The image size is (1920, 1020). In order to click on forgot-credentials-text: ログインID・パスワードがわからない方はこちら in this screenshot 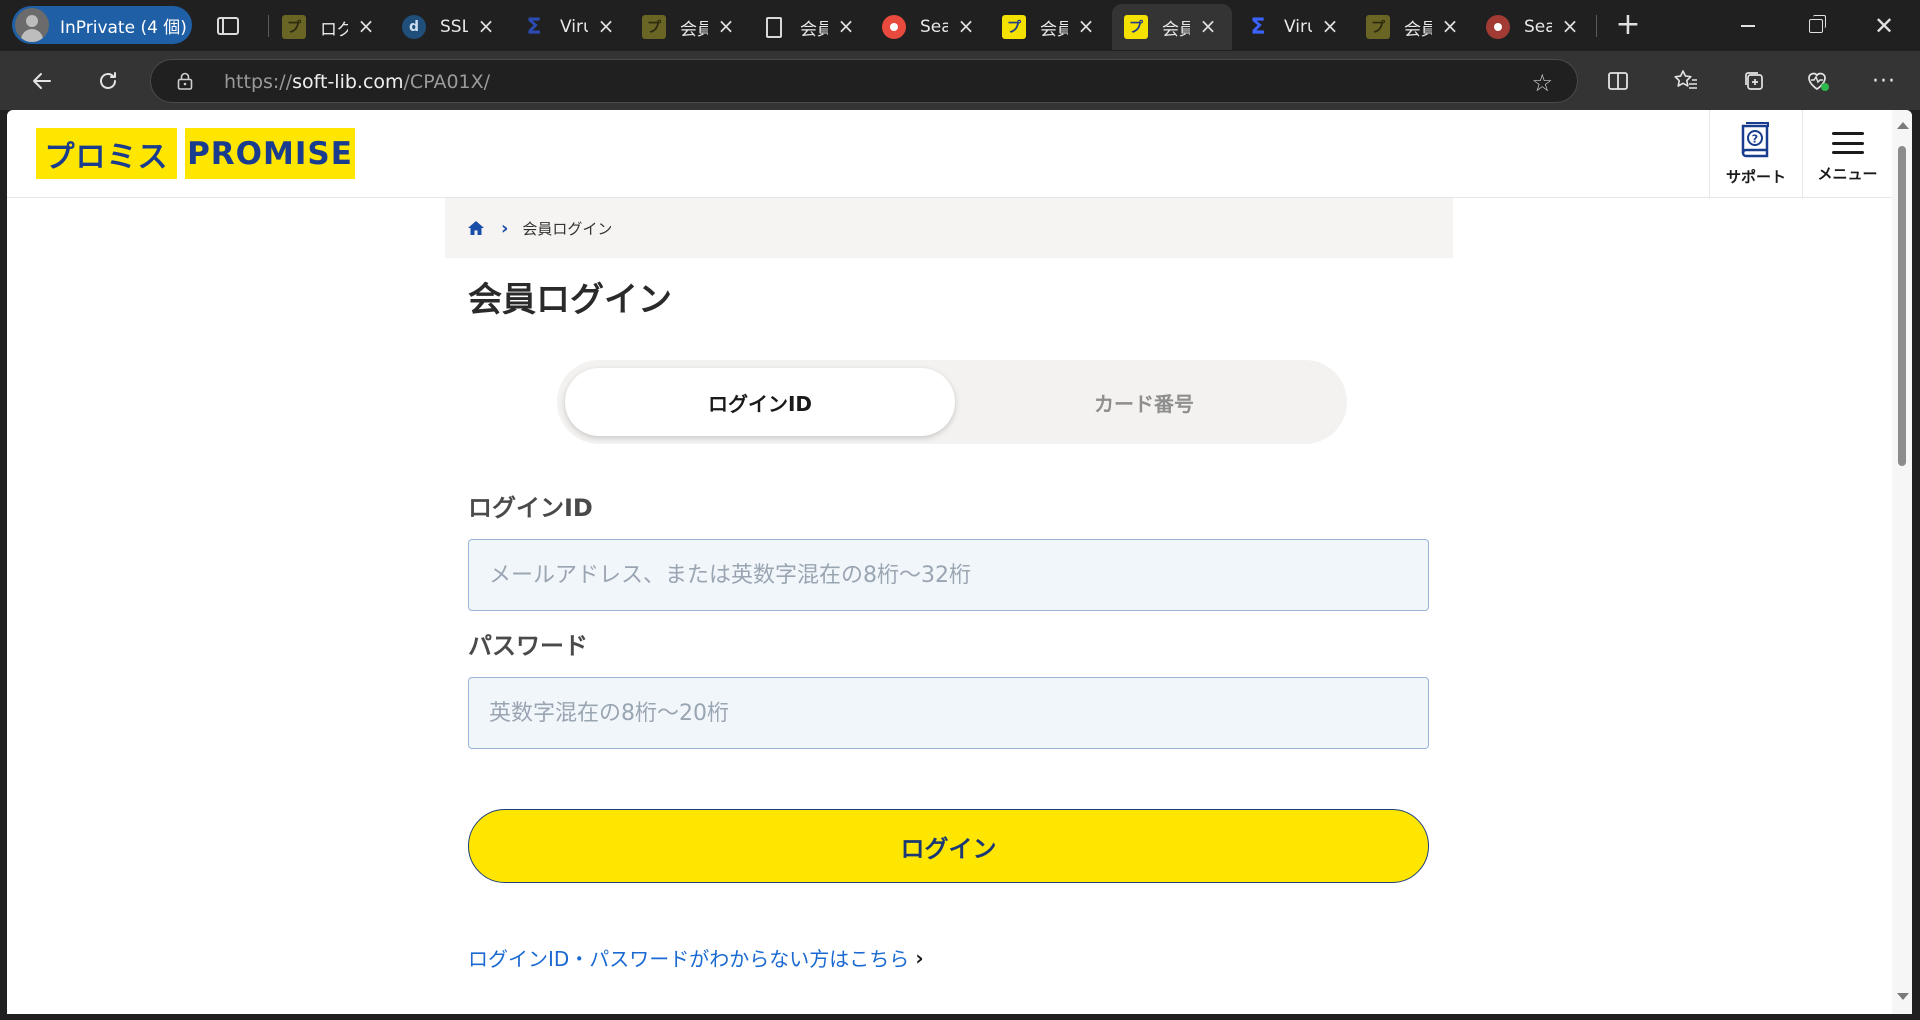, I will do `click(689, 959)`.